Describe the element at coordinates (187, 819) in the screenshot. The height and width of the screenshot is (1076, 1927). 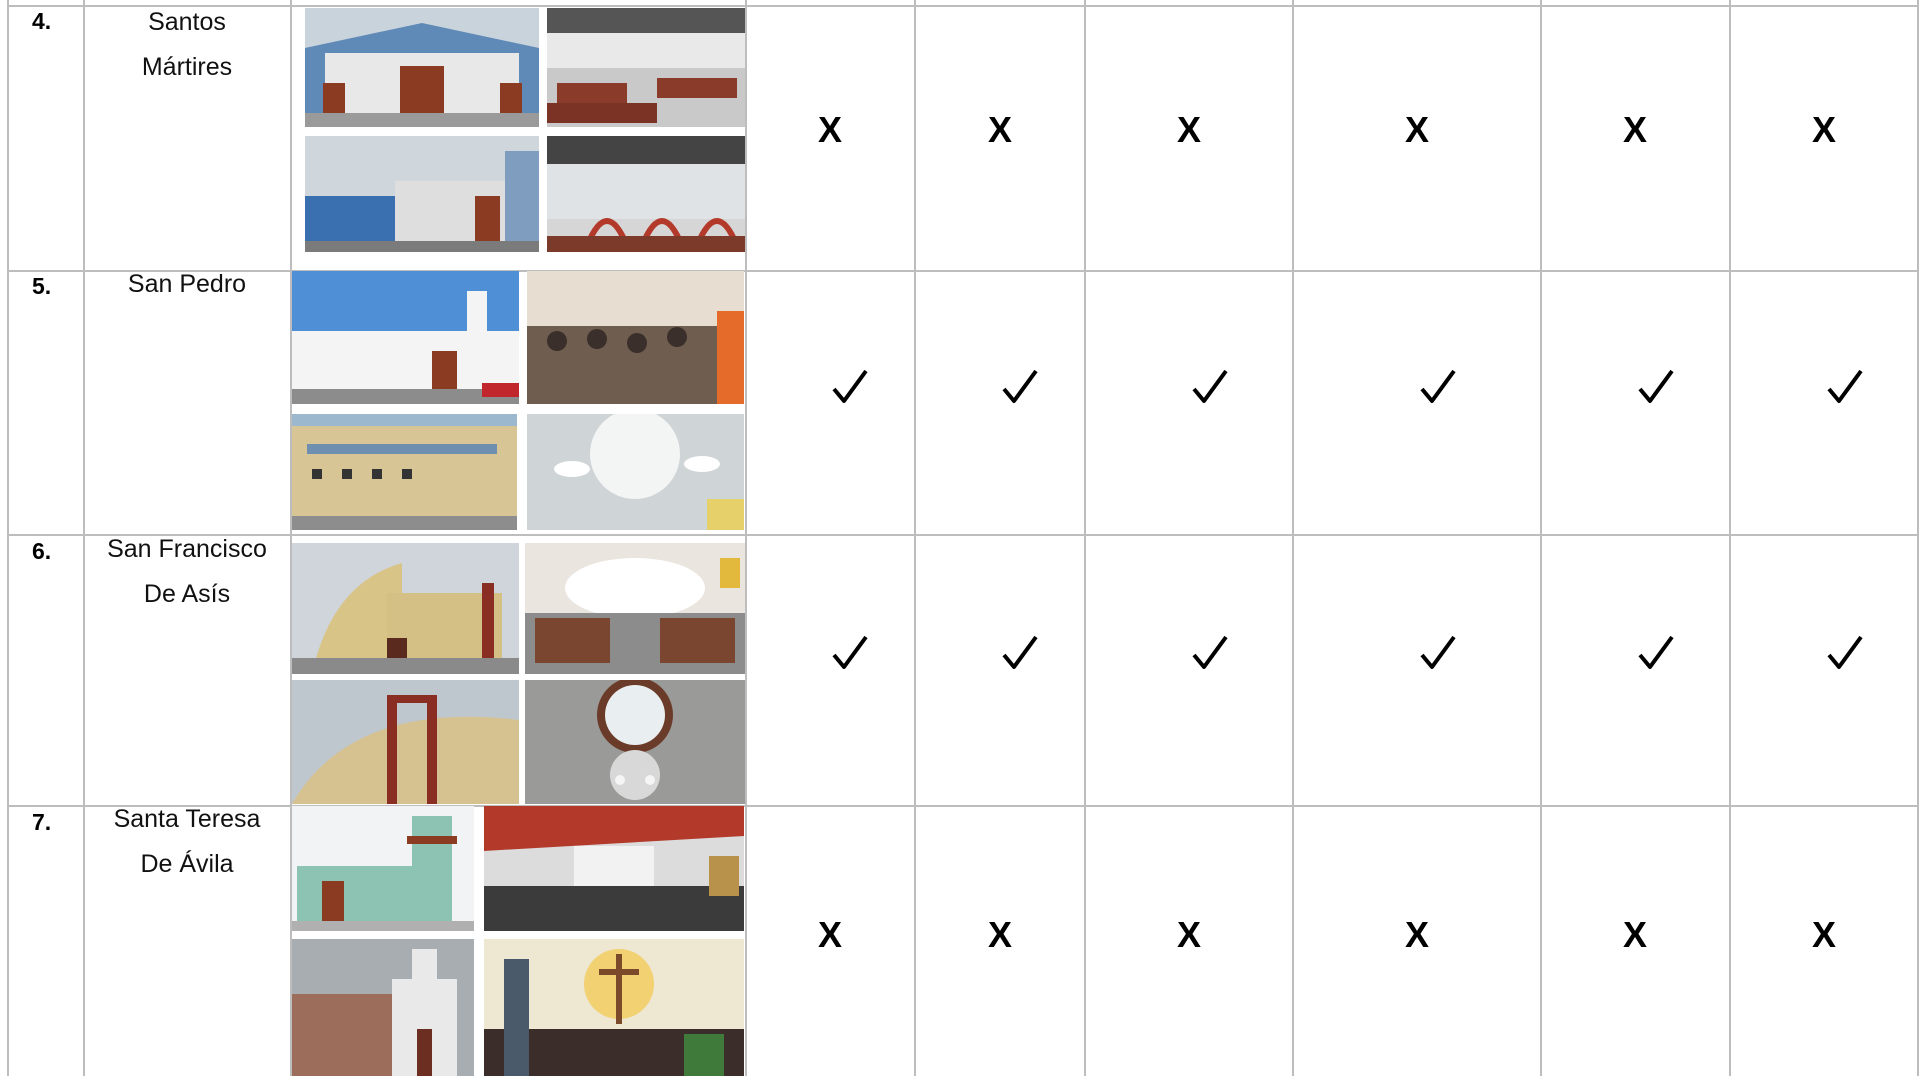
I see `church-name-line: Santa Teresa` at that location.